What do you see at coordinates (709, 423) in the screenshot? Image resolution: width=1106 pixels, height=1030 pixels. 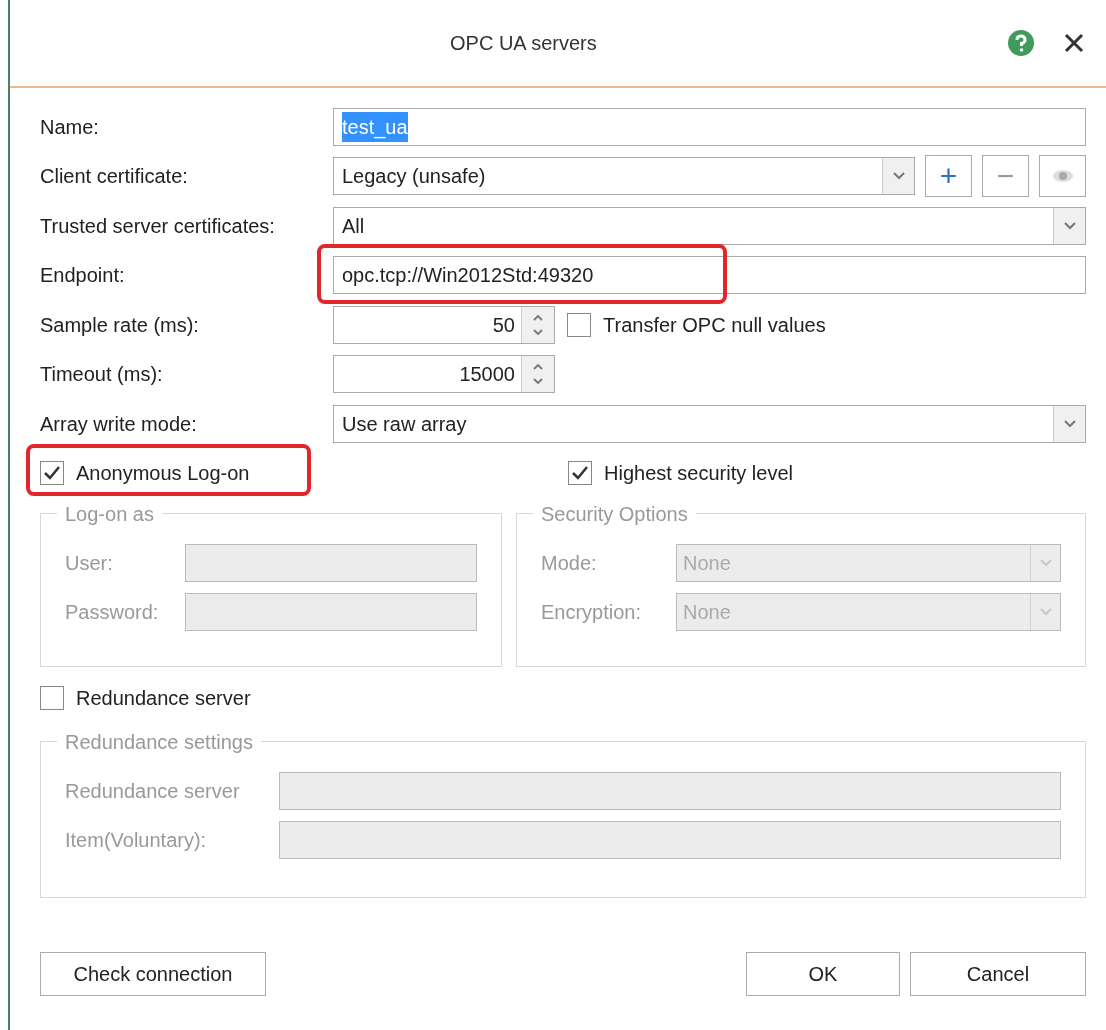 I see `dropdown: Use raw array` at bounding box center [709, 423].